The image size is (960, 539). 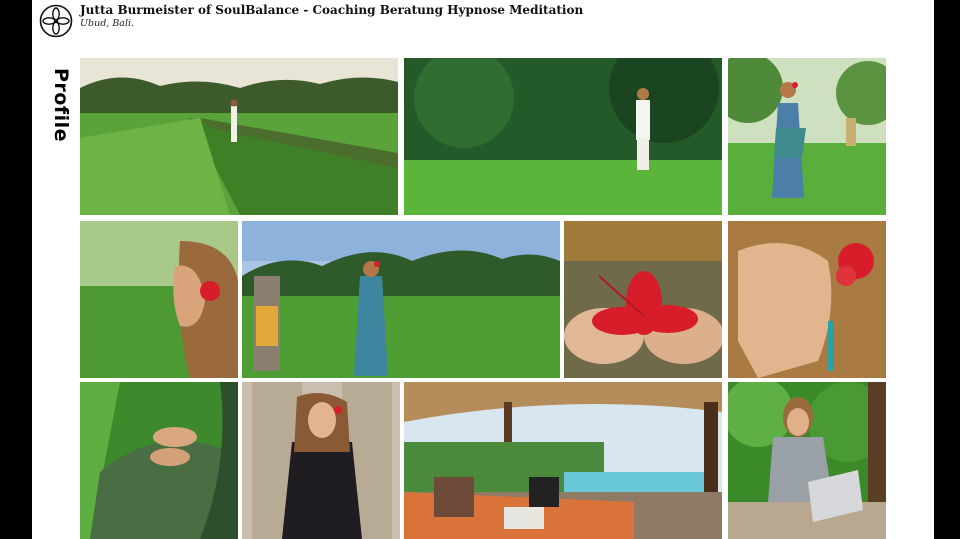 What do you see at coordinates (807, 460) in the screenshot?
I see `laptop-garden-photo` at bounding box center [807, 460].